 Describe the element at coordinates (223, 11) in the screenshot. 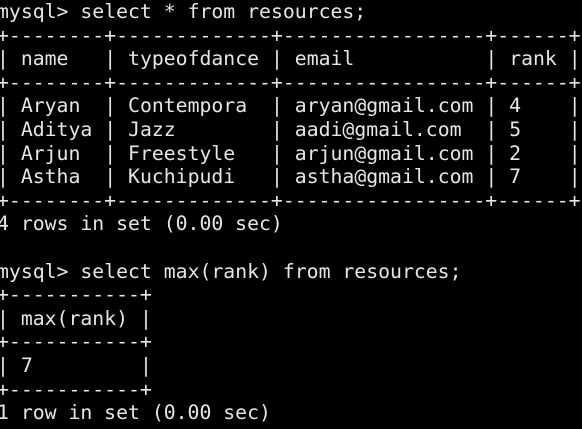

I see `command-text: select * from resources;` at that location.